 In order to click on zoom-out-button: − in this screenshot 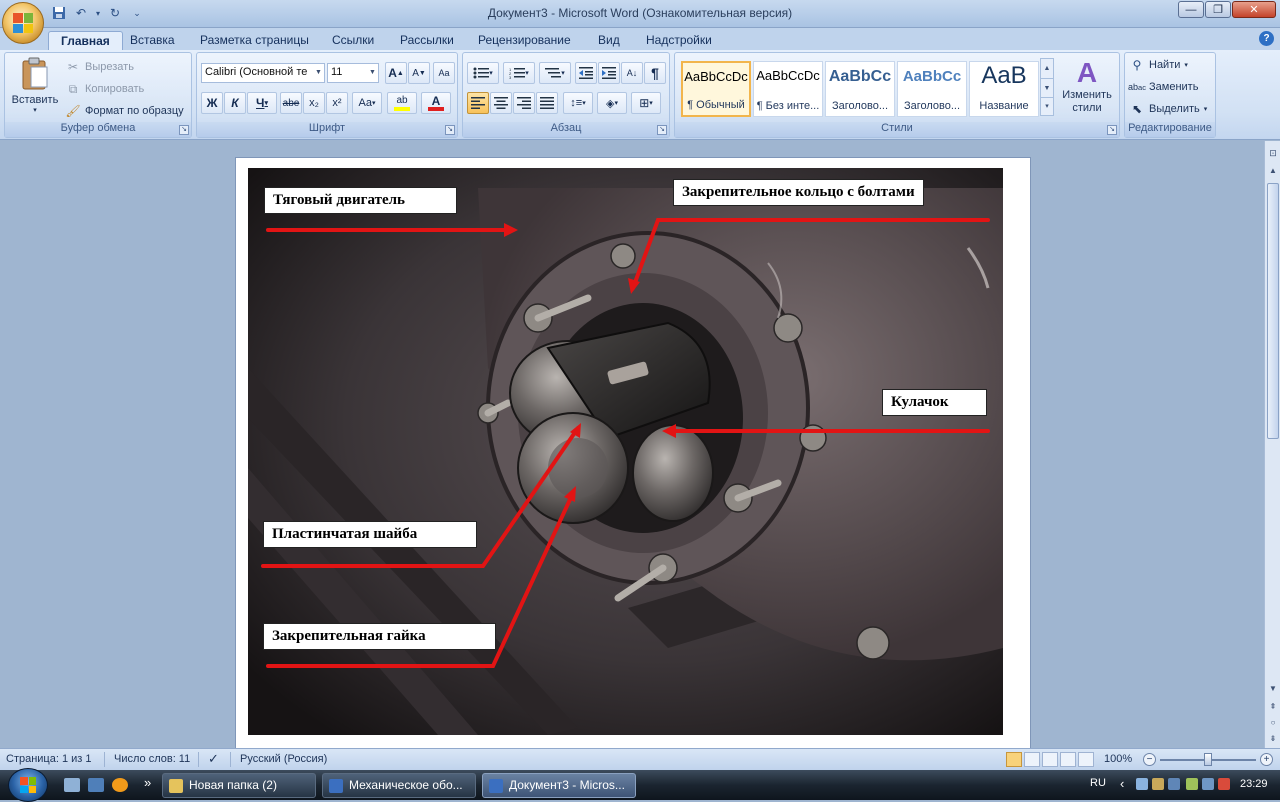, I will do `click(1149, 759)`.